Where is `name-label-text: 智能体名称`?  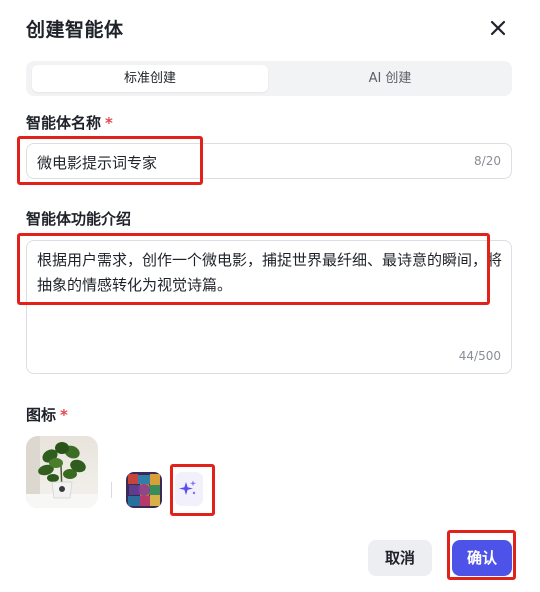 name-label-text: 智能体名称 is located at coordinates (64, 123).